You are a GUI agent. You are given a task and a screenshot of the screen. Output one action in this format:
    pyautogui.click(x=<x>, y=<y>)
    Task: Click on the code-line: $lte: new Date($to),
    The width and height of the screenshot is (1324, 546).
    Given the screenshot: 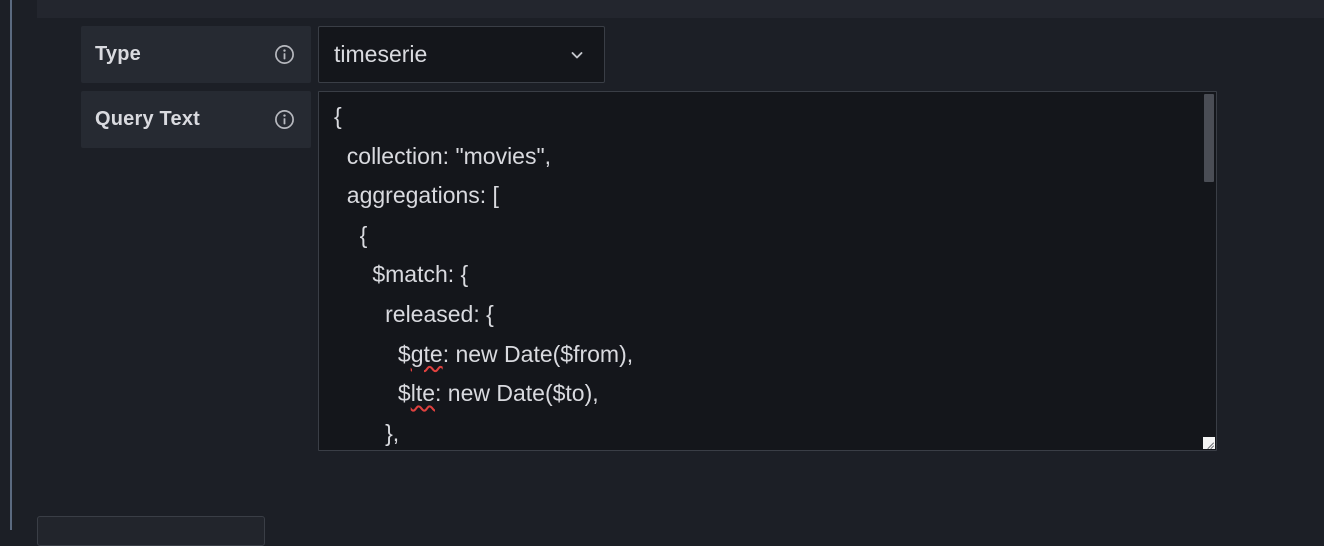 What is the action you would take?
    pyautogui.click(x=483, y=394)
    